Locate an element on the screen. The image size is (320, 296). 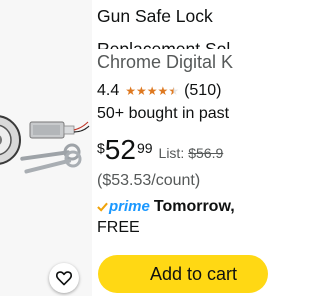
price-row: $ 52 99 List: $56.9 is located at coordinates (160, 150).